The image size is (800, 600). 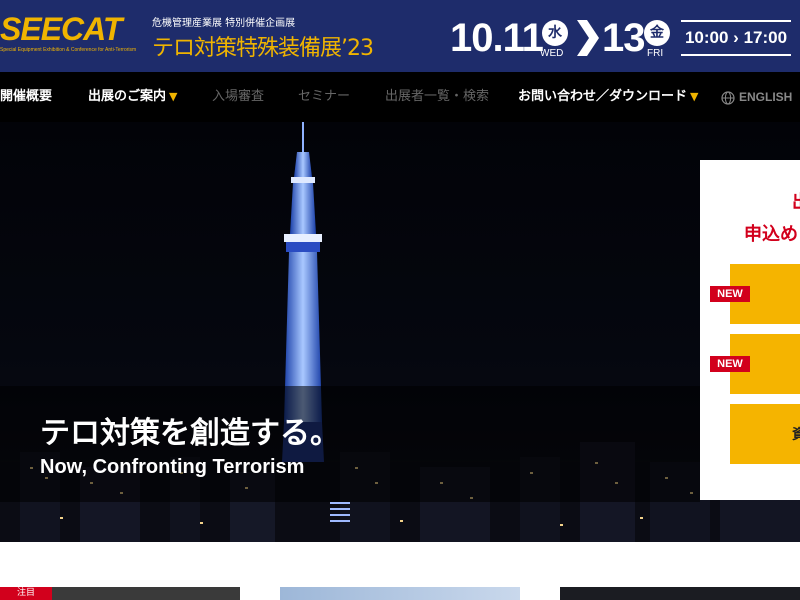 I want to click on start-date: 10.11, so click(x=497, y=38).